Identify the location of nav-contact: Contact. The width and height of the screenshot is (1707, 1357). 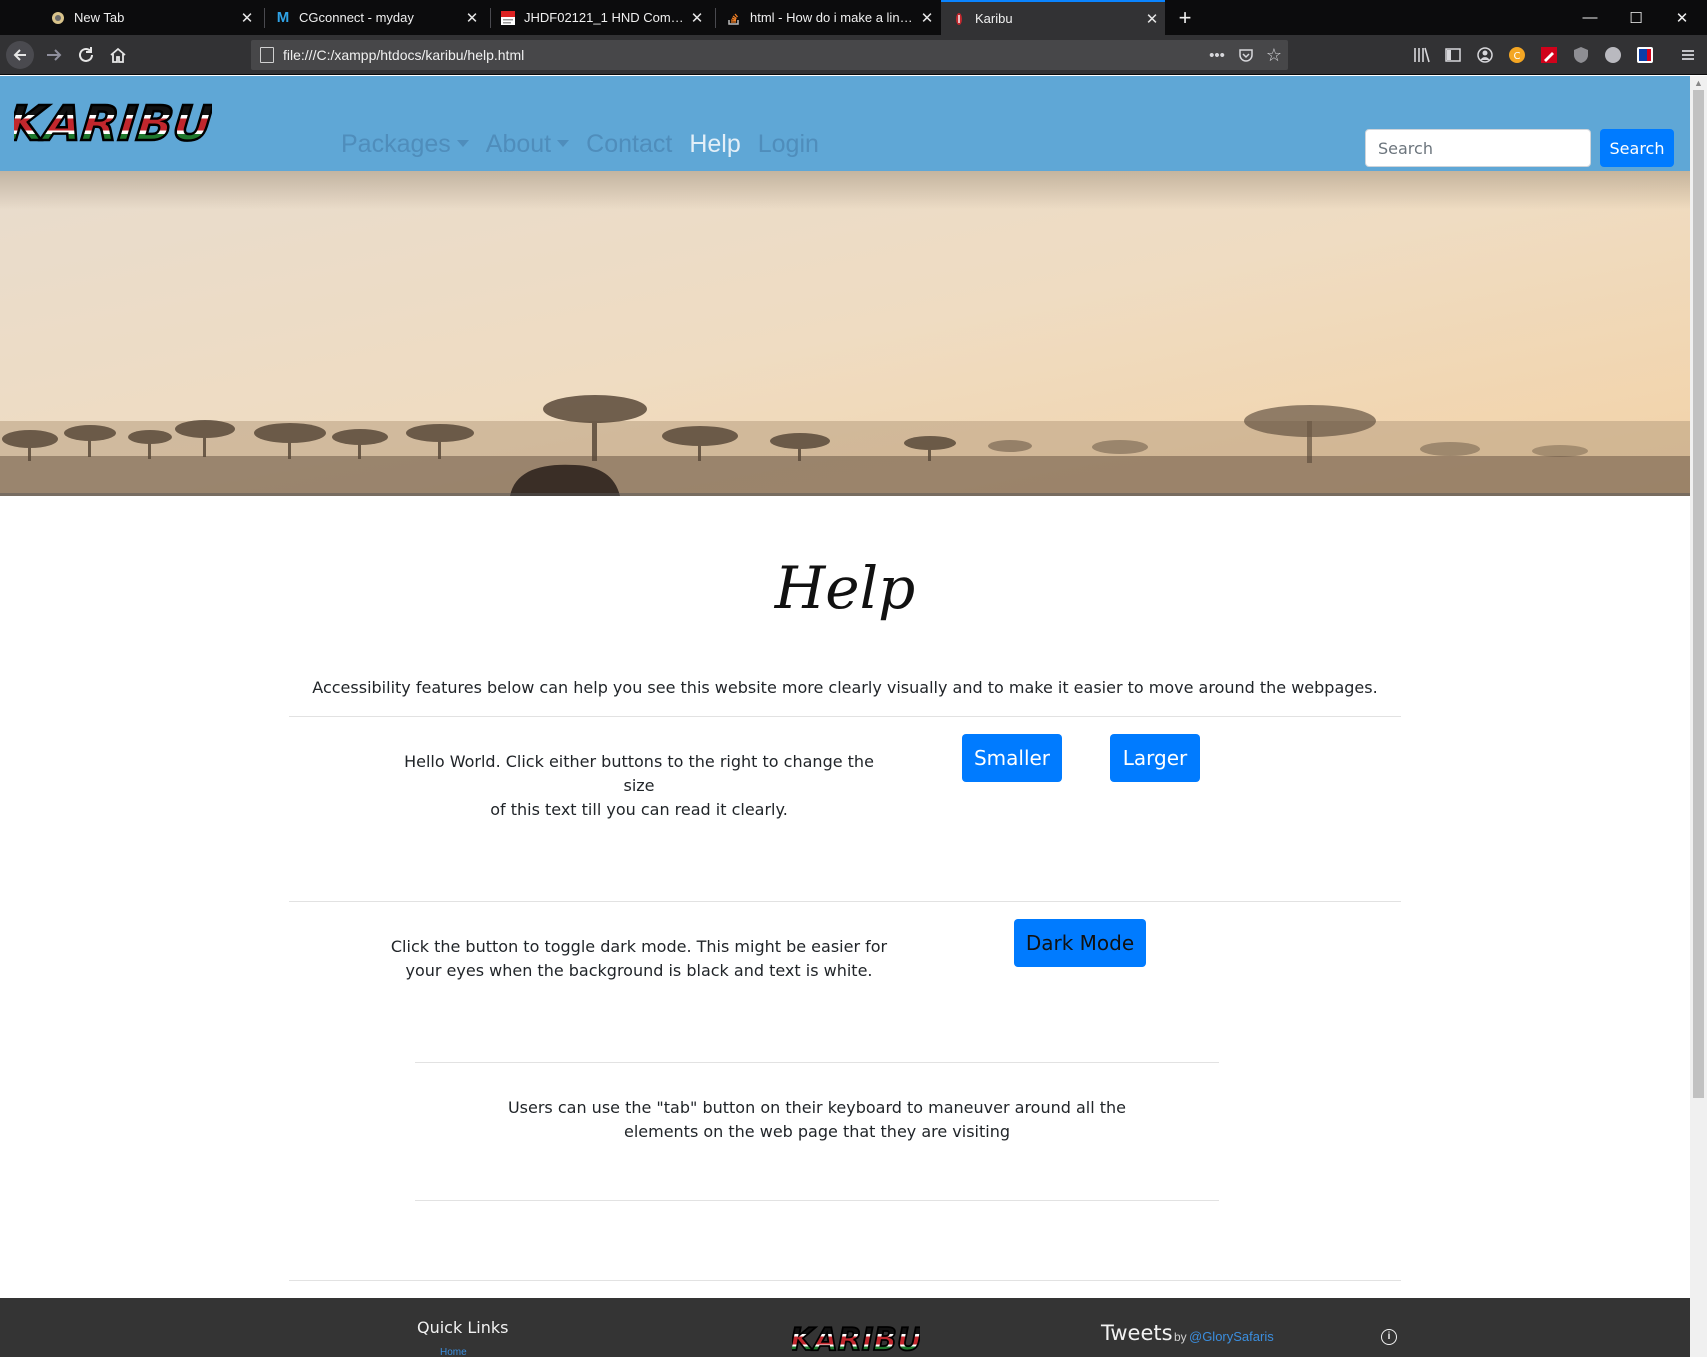
(629, 144).